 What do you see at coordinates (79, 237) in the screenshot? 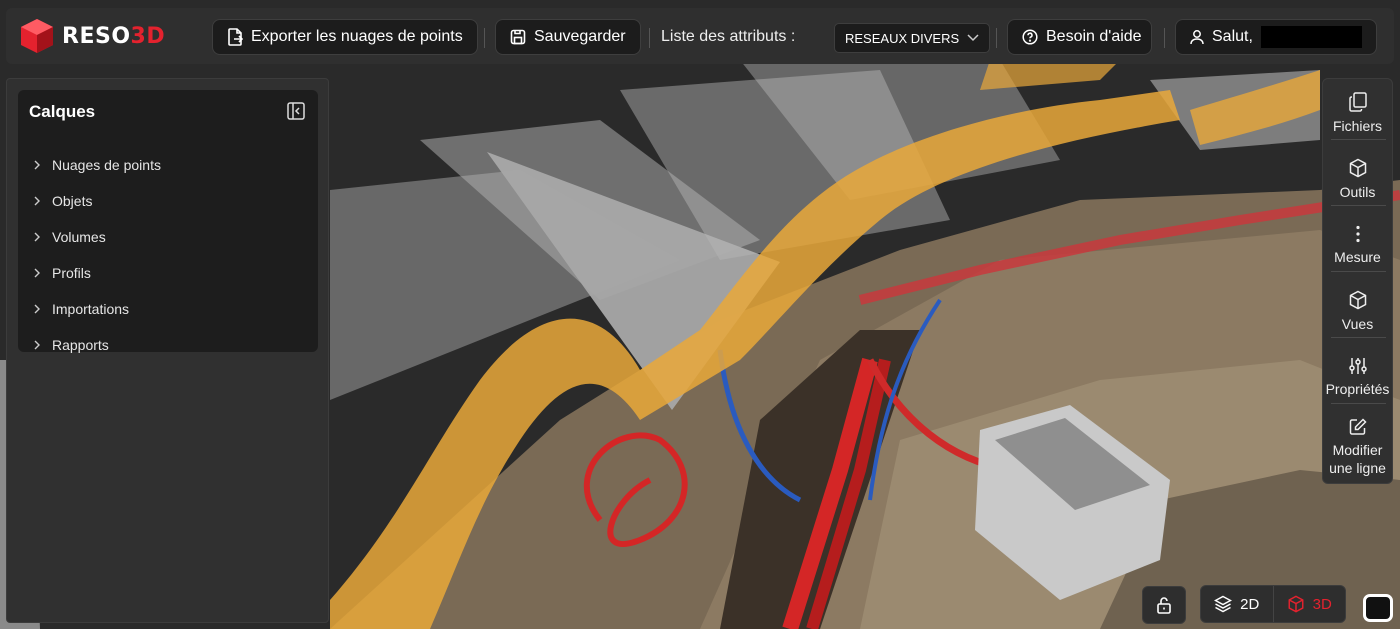
I see `tree-item-label: Volumes` at bounding box center [79, 237].